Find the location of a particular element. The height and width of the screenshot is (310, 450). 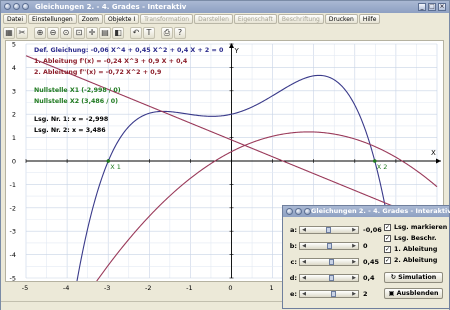

slider-value: 0 is located at coordinates (365, 246).